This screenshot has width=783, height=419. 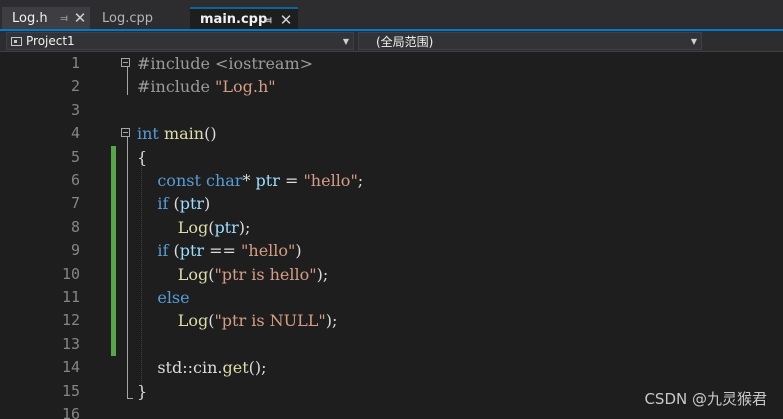 What do you see at coordinates (257, 368) in the screenshot?
I see `code-token: ();` at bounding box center [257, 368].